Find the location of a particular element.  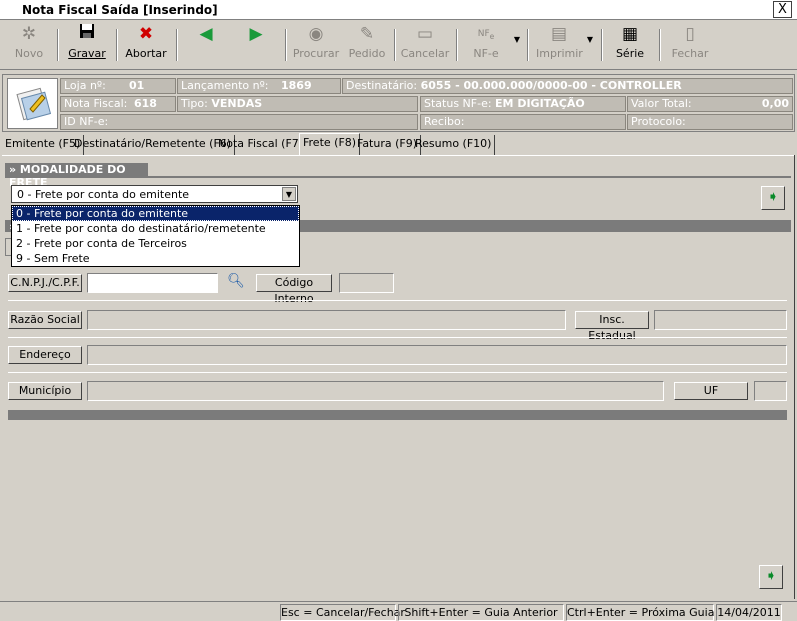

valor-total-field: Valor Total: 0,00 is located at coordinates (710, 104).